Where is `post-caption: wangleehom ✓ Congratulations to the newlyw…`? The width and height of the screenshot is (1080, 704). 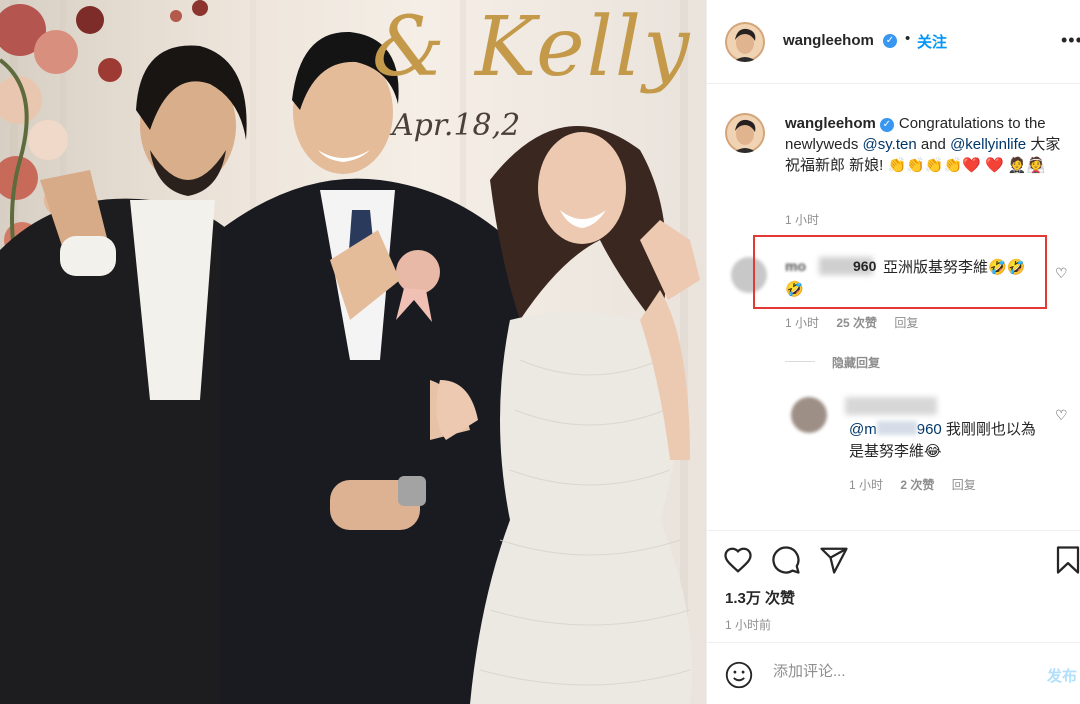 post-caption: wangleehom ✓ Congratulations to the newlyw… is located at coordinates (930, 144).